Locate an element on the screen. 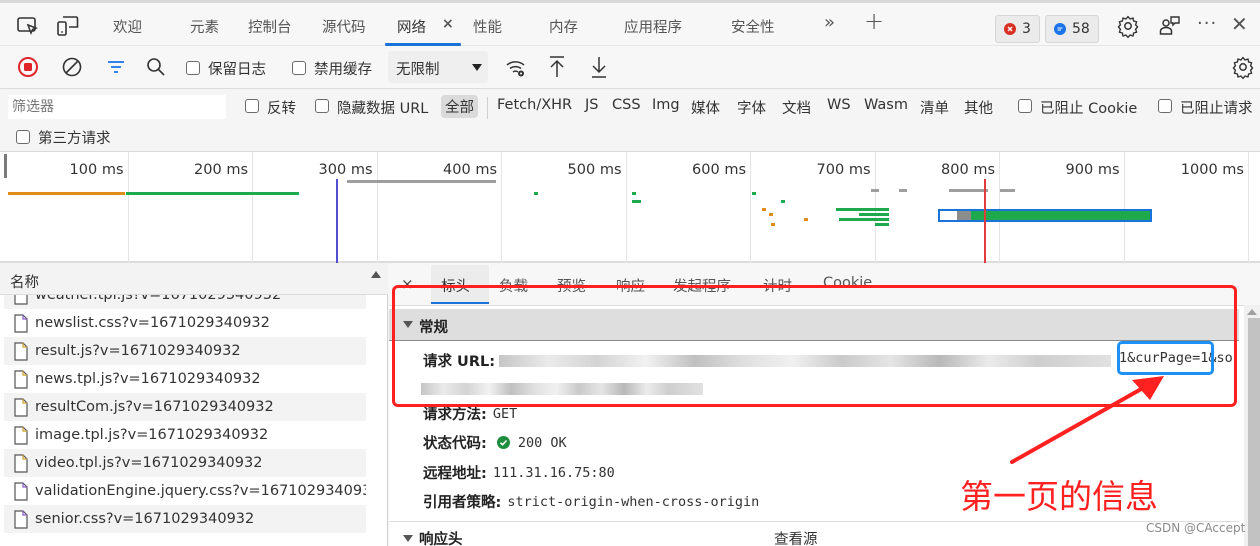 The width and height of the screenshot is (1260, 546). hide-data-urls-checkbox is located at coordinates (322, 106).